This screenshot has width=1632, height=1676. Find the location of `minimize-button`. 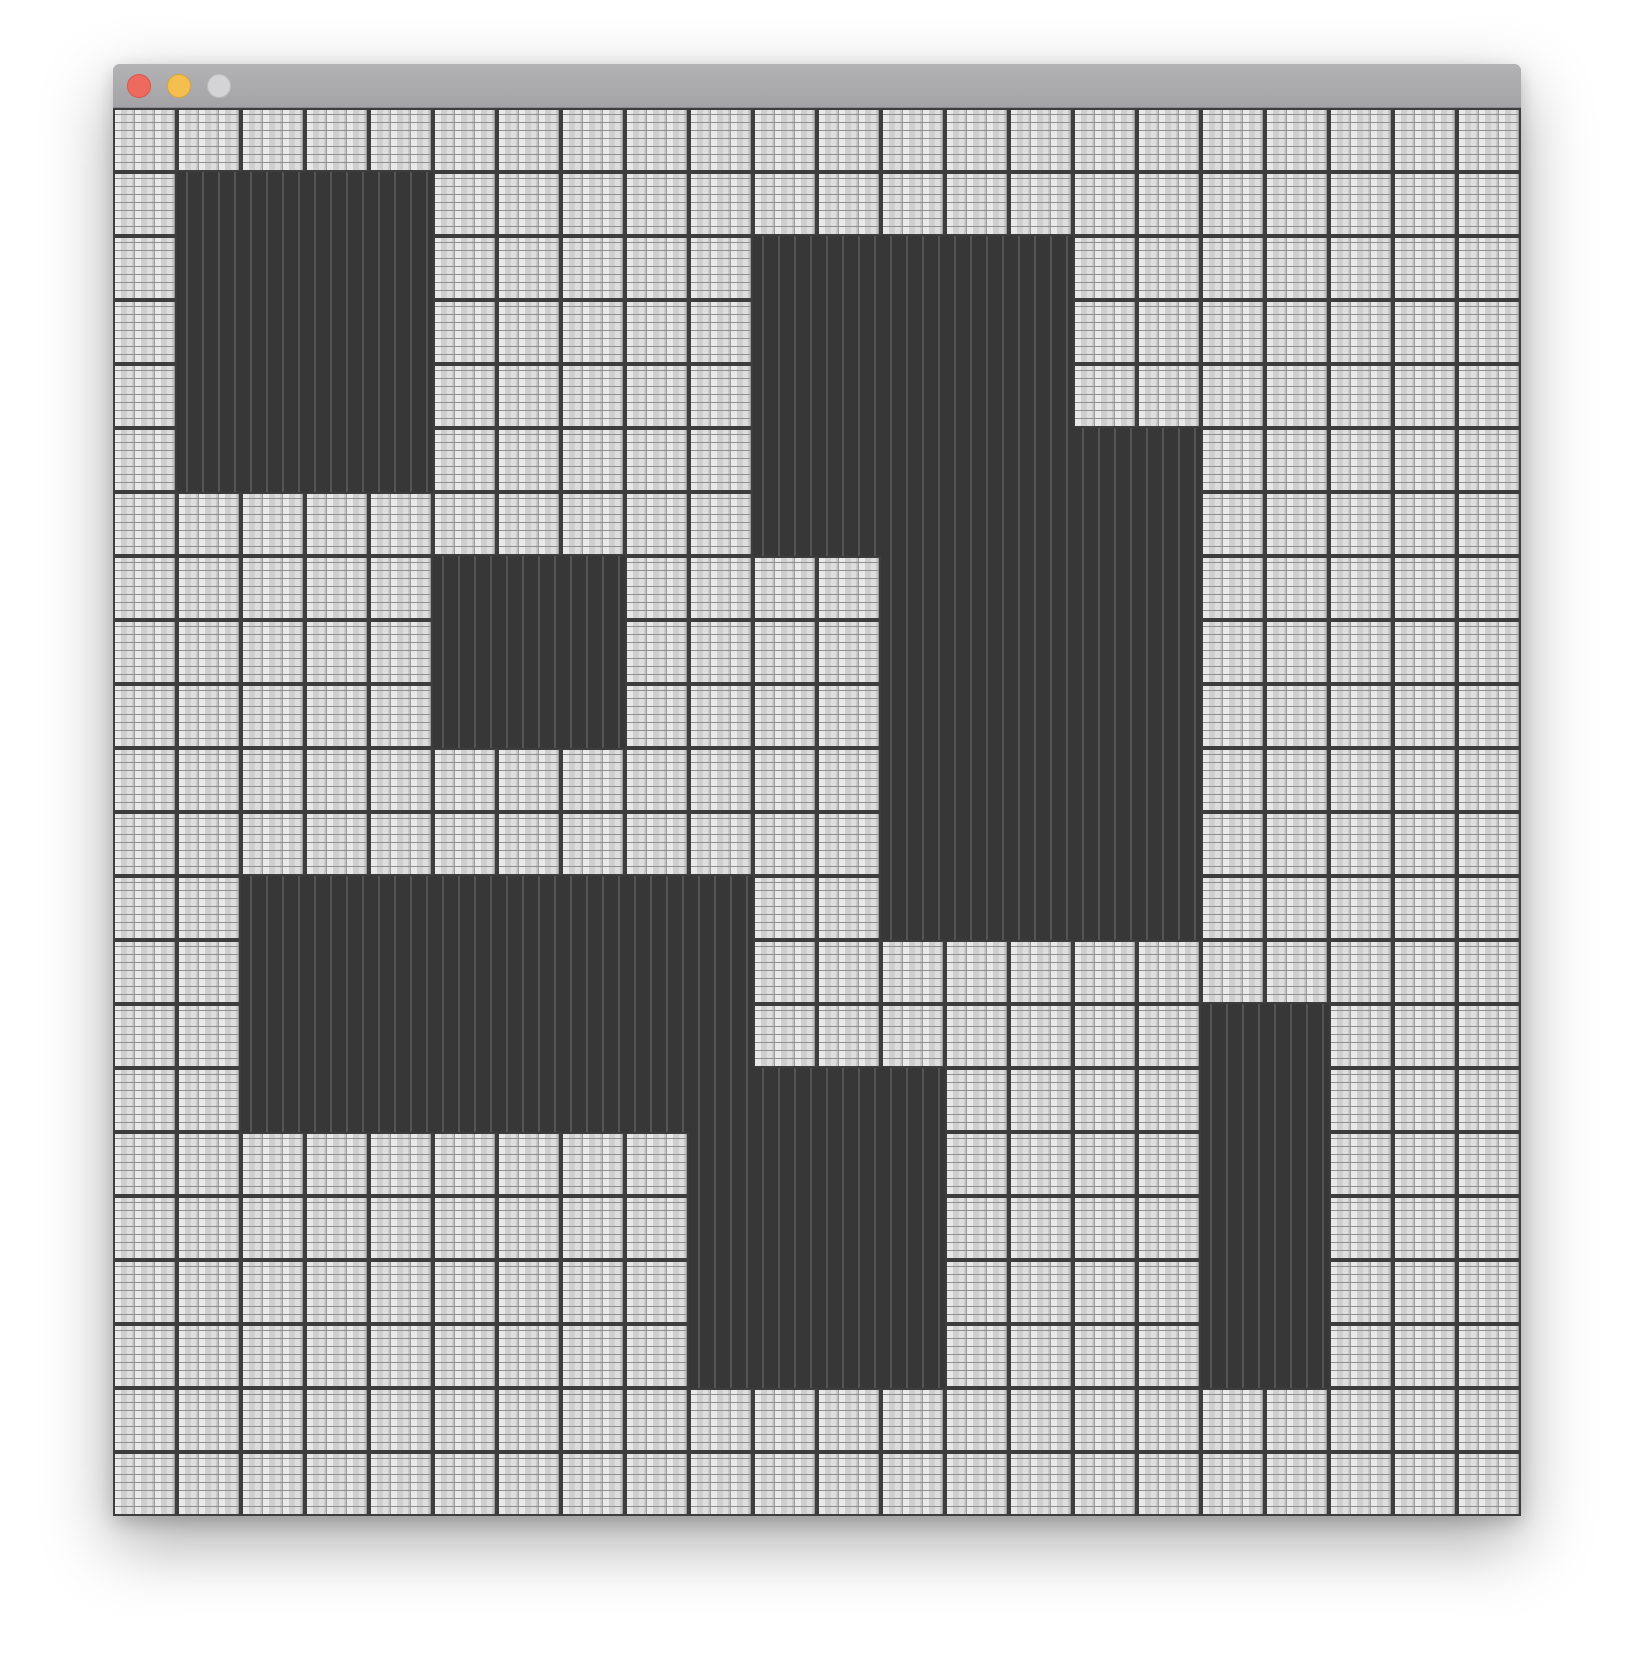

minimize-button is located at coordinates (179, 86).